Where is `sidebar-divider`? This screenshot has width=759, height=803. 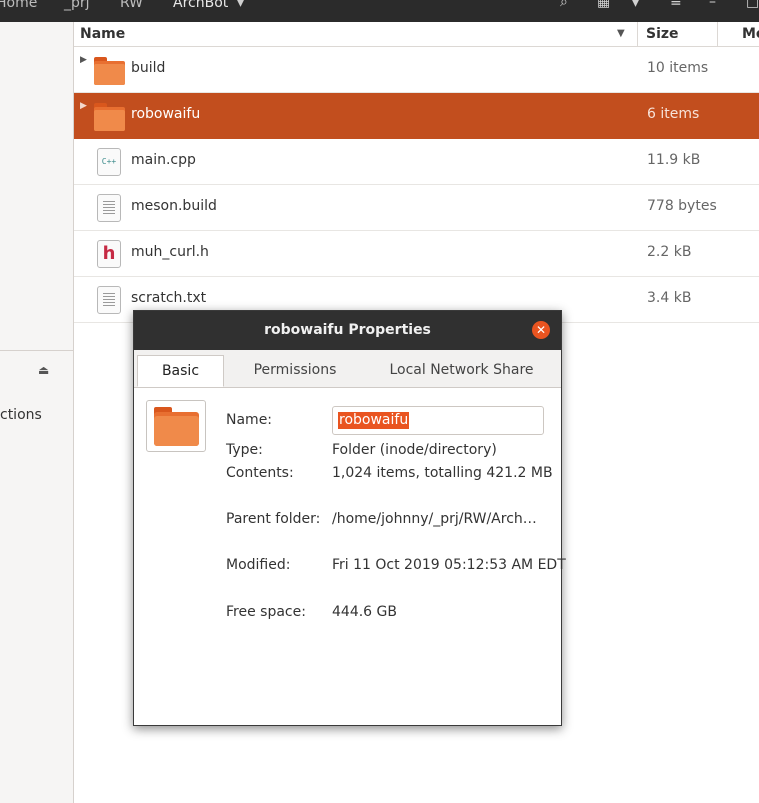 sidebar-divider is located at coordinates (36, 350).